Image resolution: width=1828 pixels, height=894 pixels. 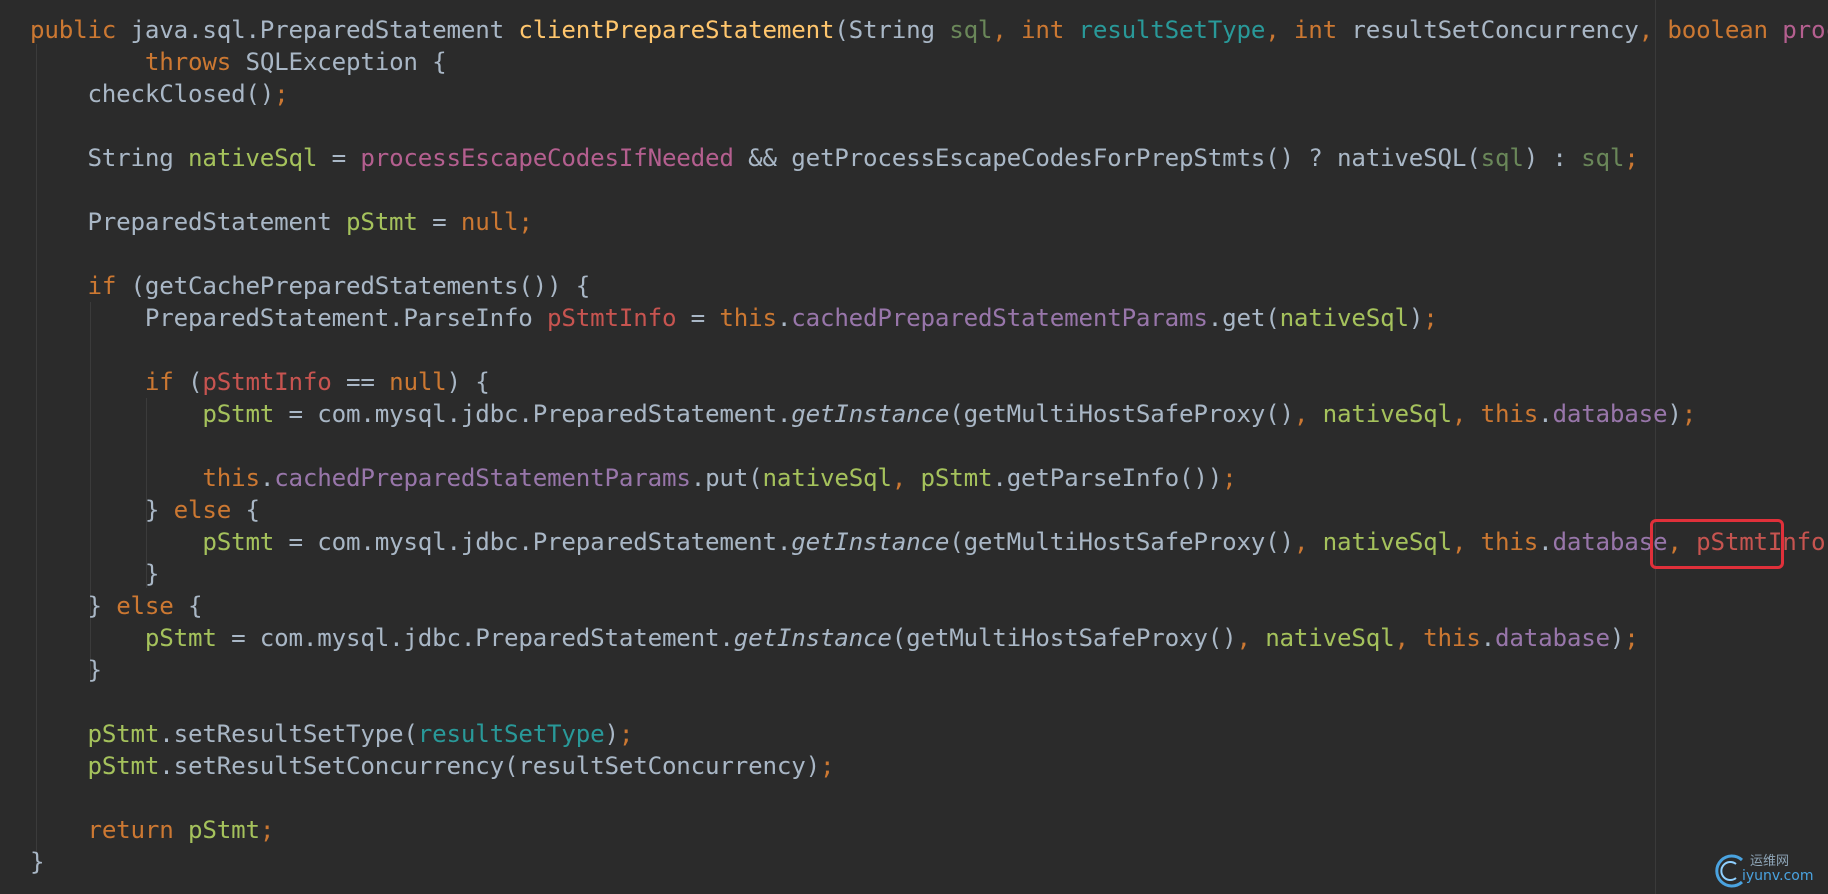 What do you see at coordinates (892, 30) in the screenshot?
I see `code-token: (String` at bounding box center [892, 30].